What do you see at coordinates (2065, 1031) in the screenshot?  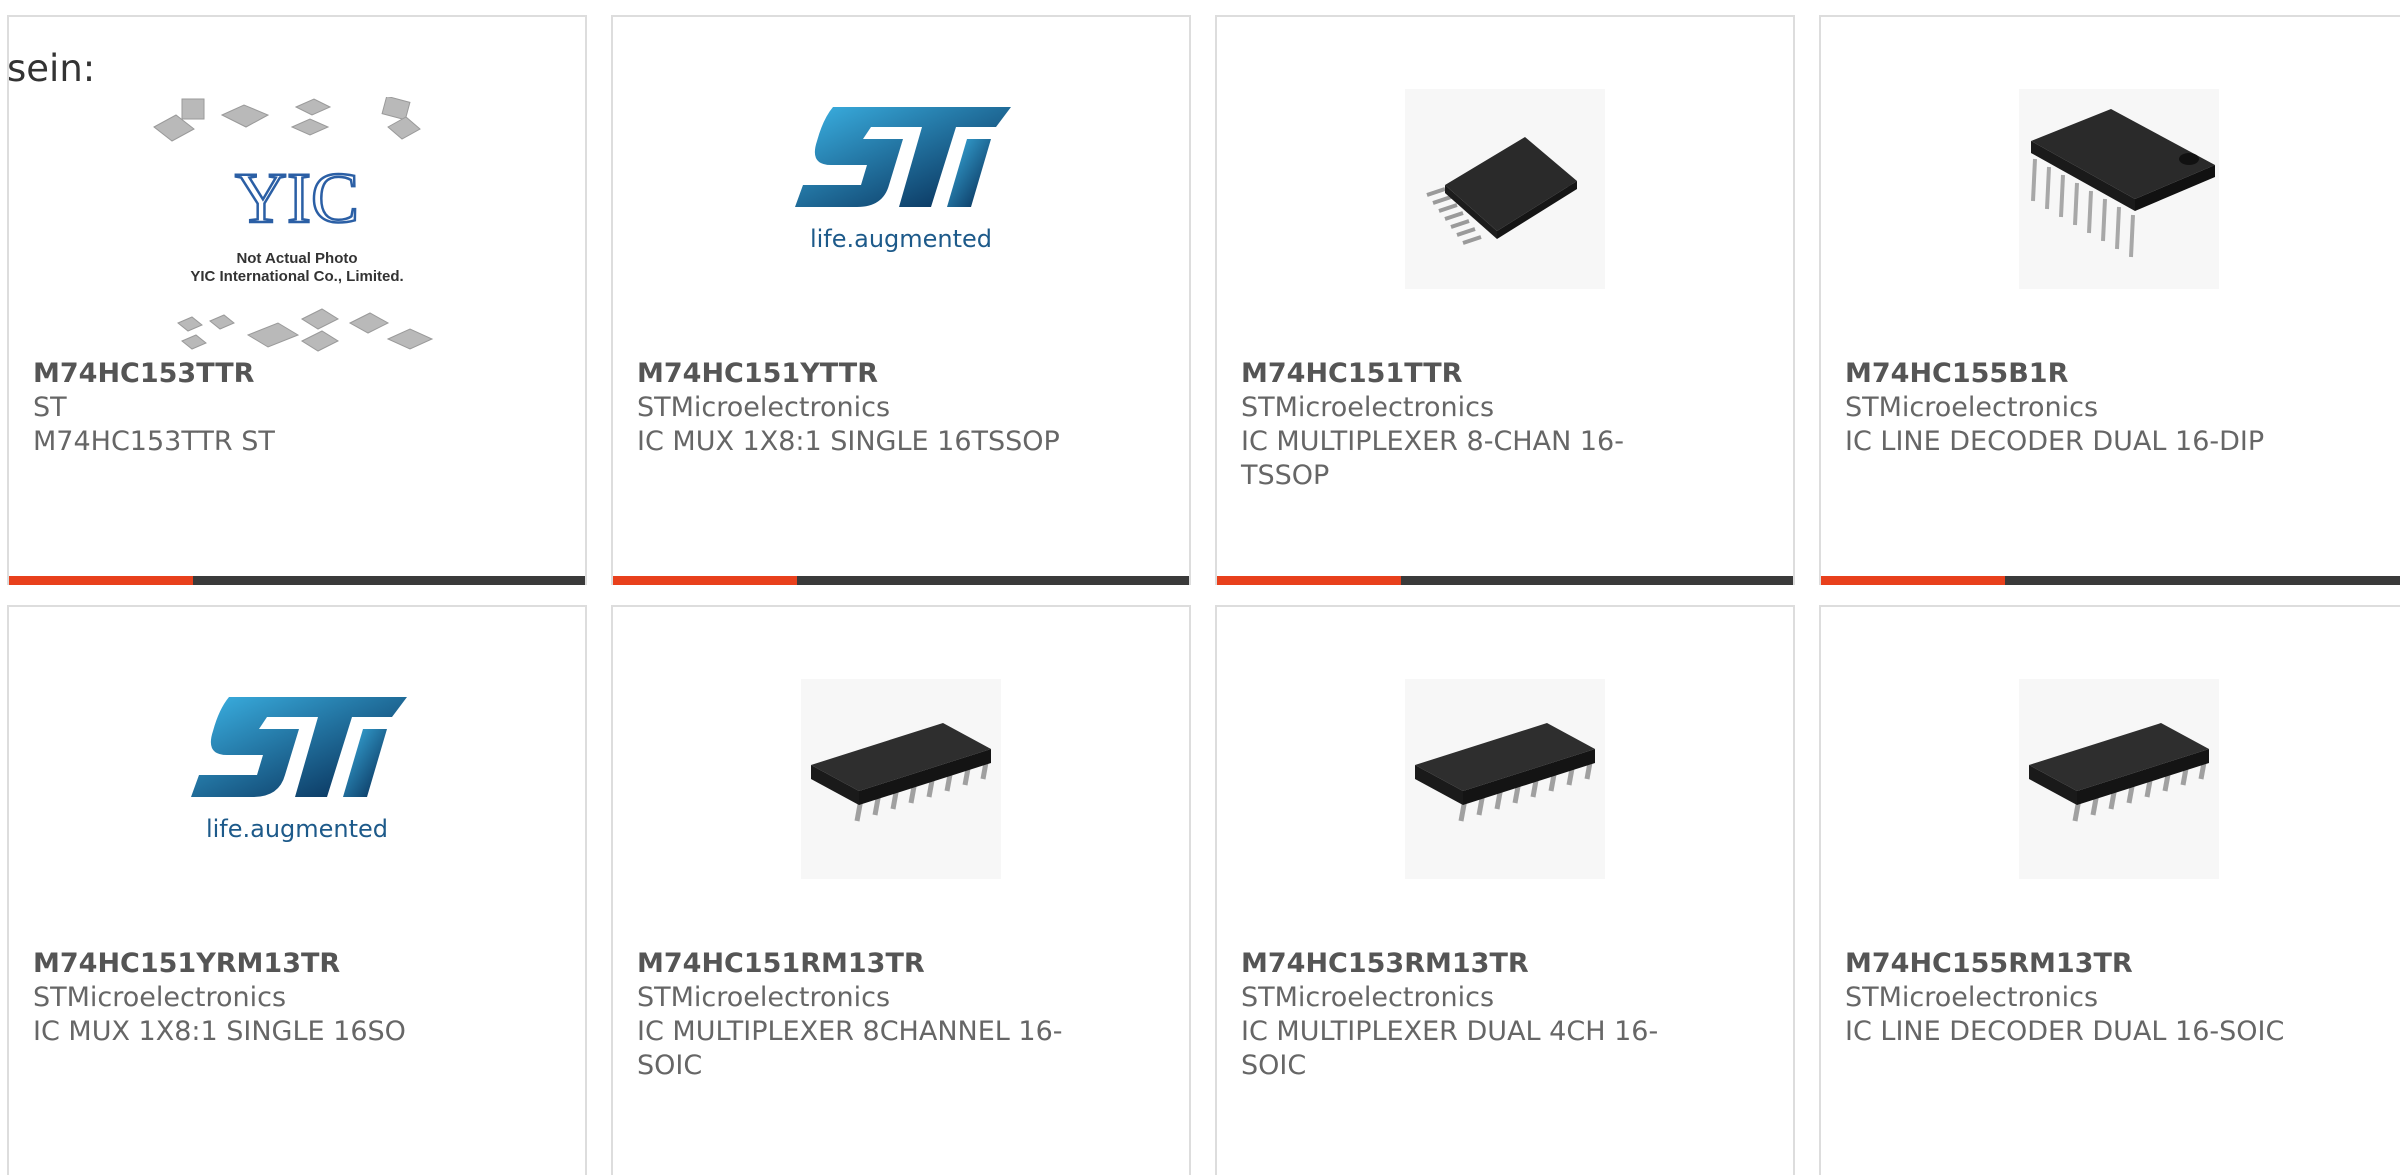 I see `product-description: IC LINE DECODER DUAL 16-SOIC` at bounding box center [2065, 1031].